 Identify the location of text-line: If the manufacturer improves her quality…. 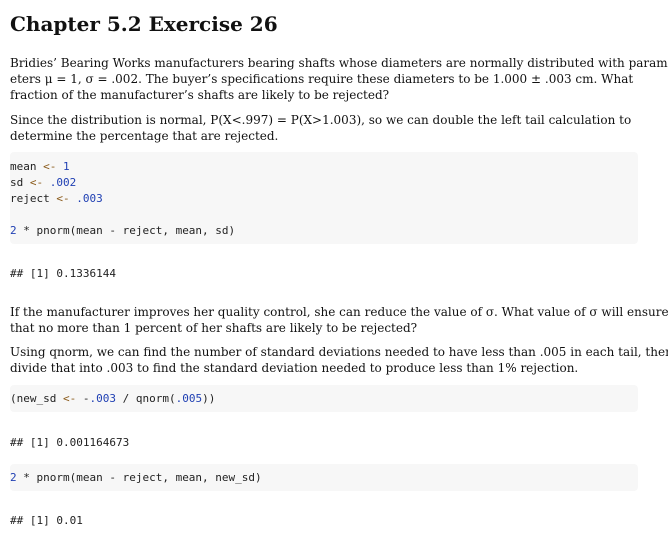
(339, 312).